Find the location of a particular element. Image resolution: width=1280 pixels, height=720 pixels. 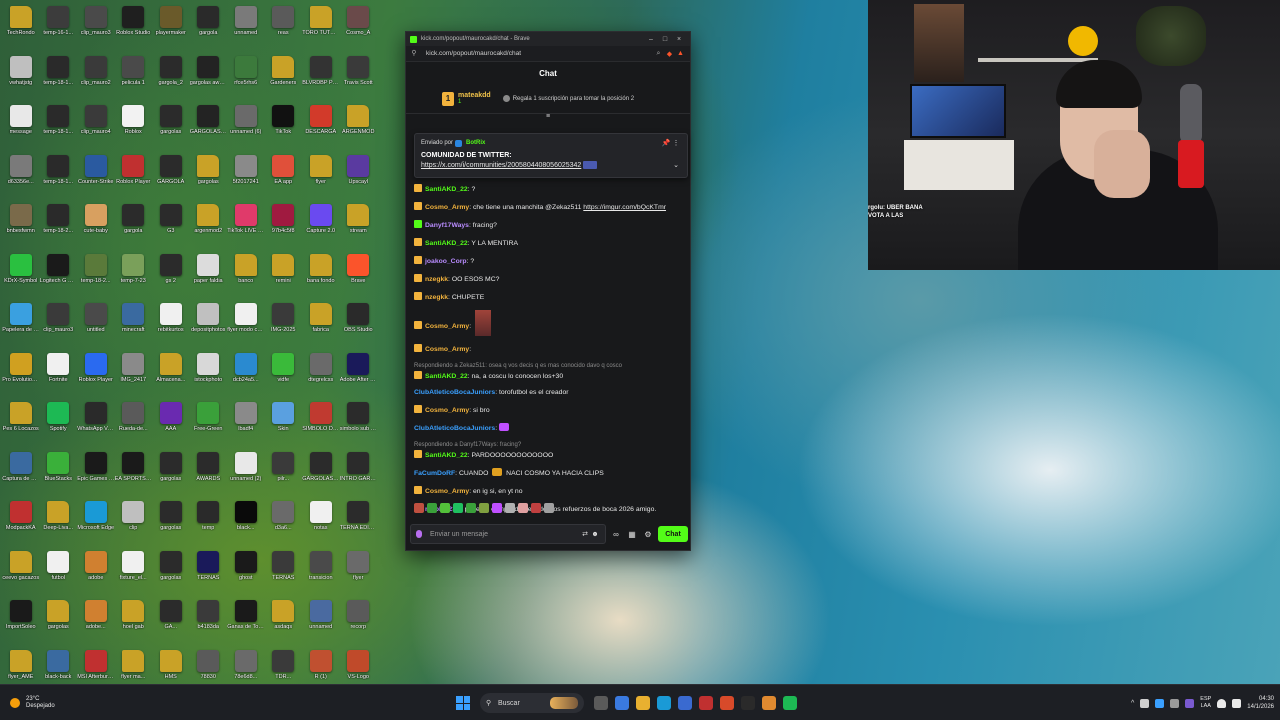

desktop-icon: argenmod2 is located at coordinates (209, 223).